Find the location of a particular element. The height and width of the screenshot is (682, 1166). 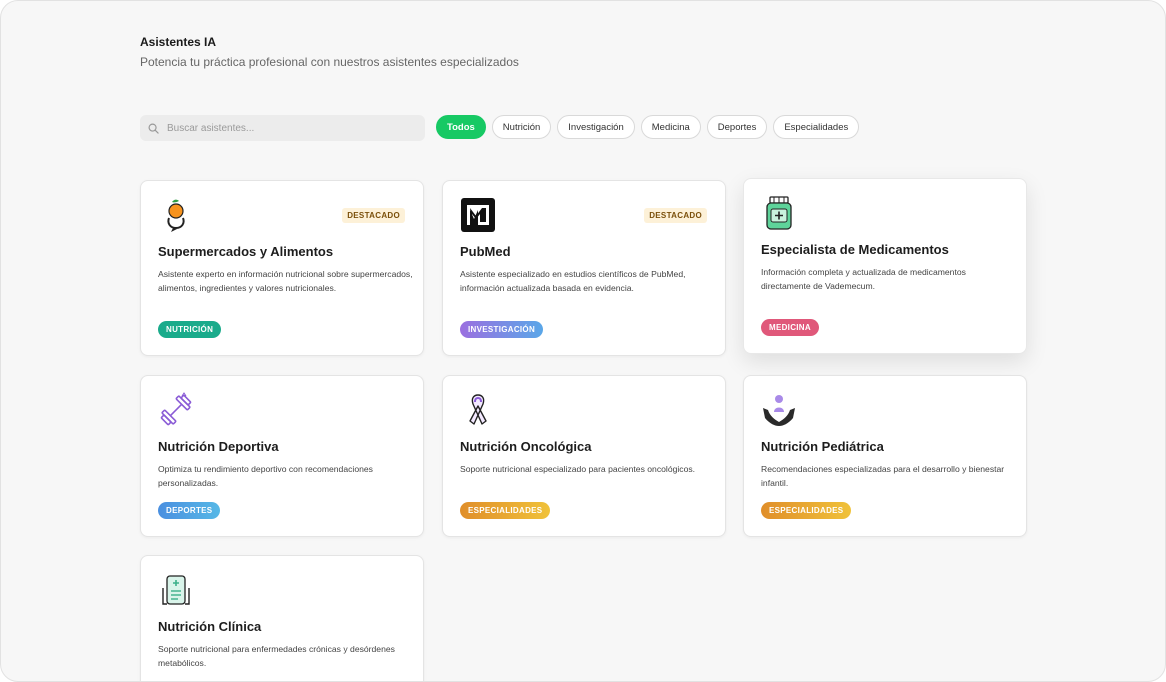

orange-person-icon is located at coordinates (176, 215).